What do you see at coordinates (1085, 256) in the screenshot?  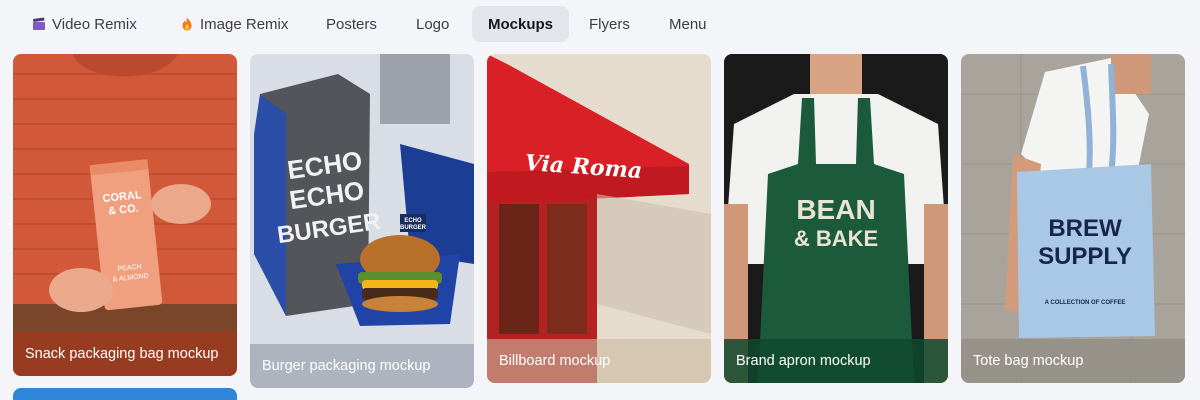 I see `tote-text-line2: SUPPLY` at bounding box center [1085, 256].